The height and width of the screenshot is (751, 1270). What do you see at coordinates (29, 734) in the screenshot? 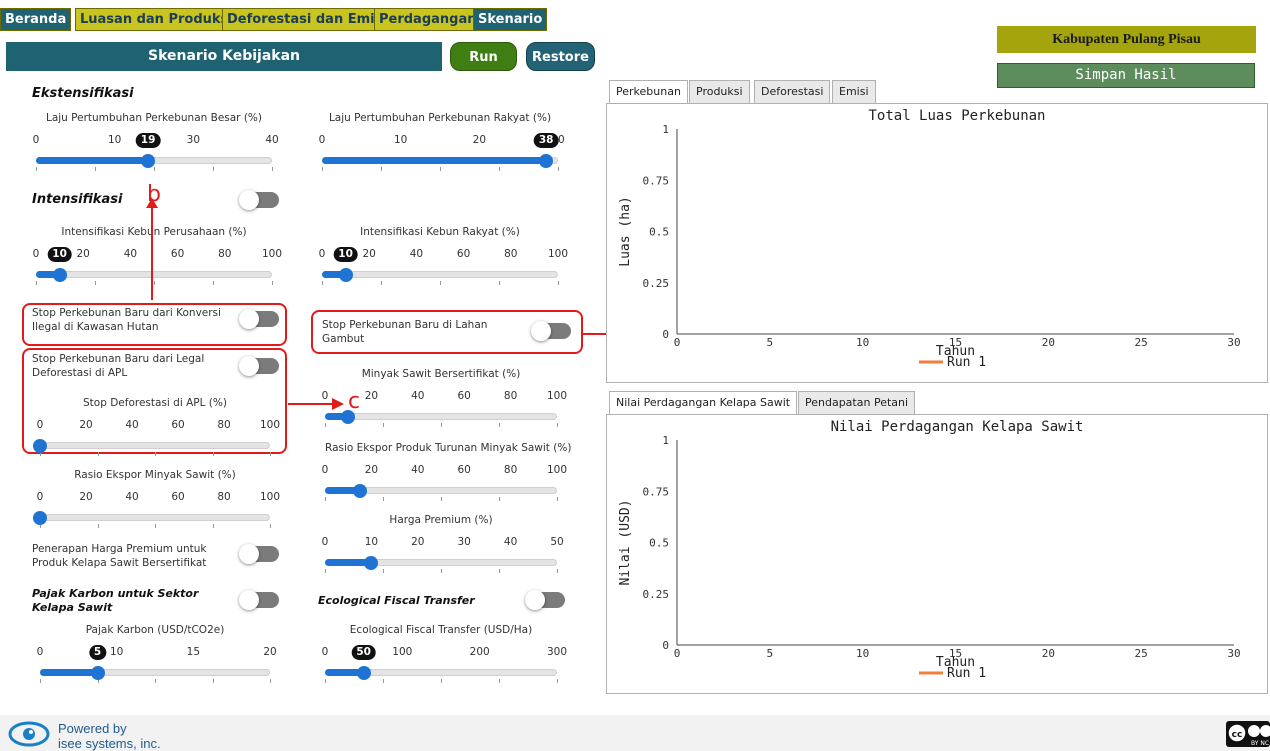
I see `isee-eye-icon` at bounding box center [29, 734].